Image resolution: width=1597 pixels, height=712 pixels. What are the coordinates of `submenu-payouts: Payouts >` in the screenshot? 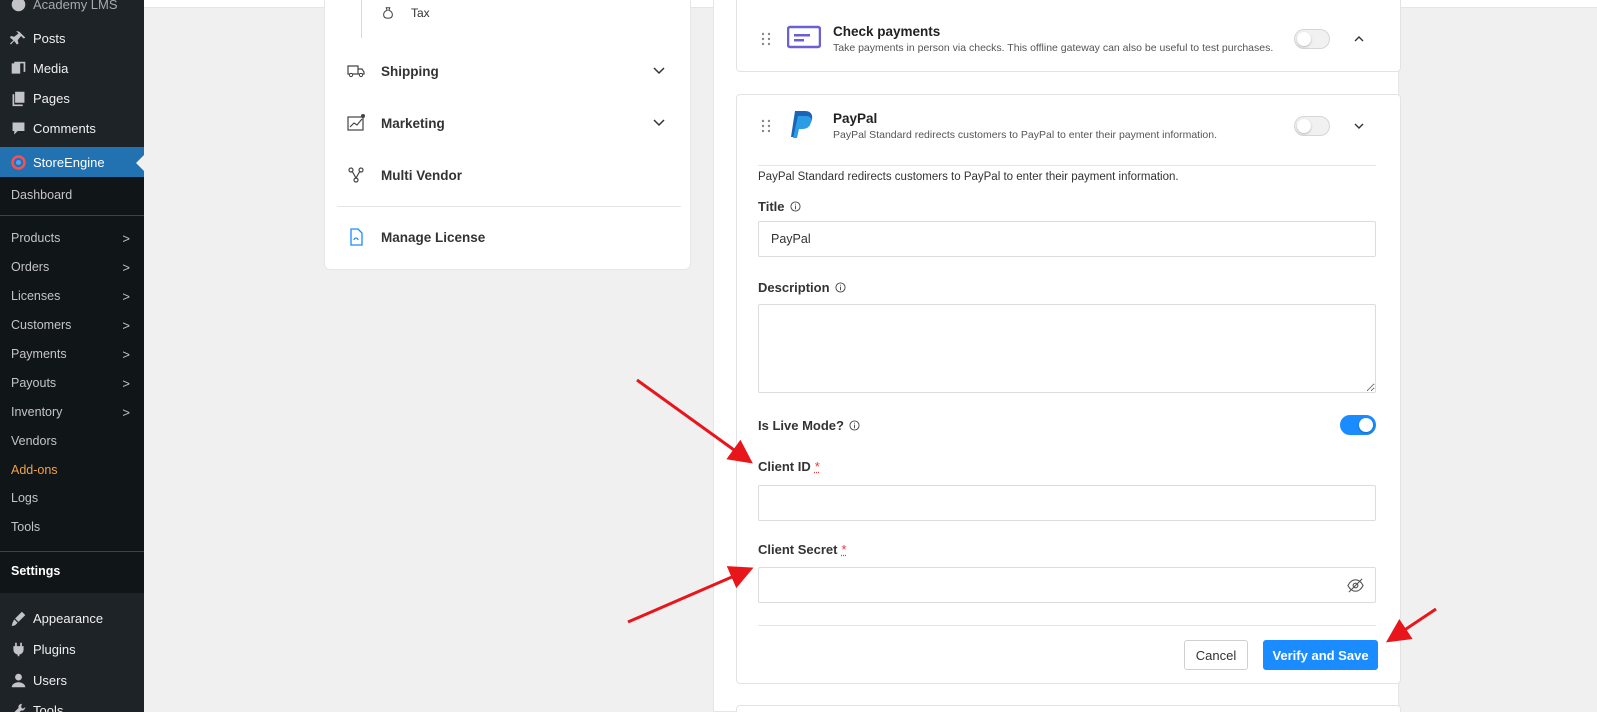 It's located at (72, 383).